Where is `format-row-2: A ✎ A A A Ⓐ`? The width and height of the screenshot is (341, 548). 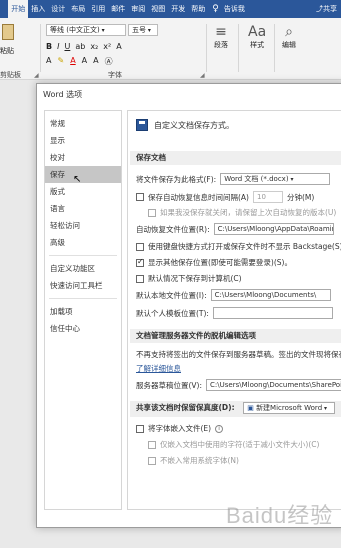
format-row-2: A ✎ A A A Ⓐ is located at coordinates (79, 61).